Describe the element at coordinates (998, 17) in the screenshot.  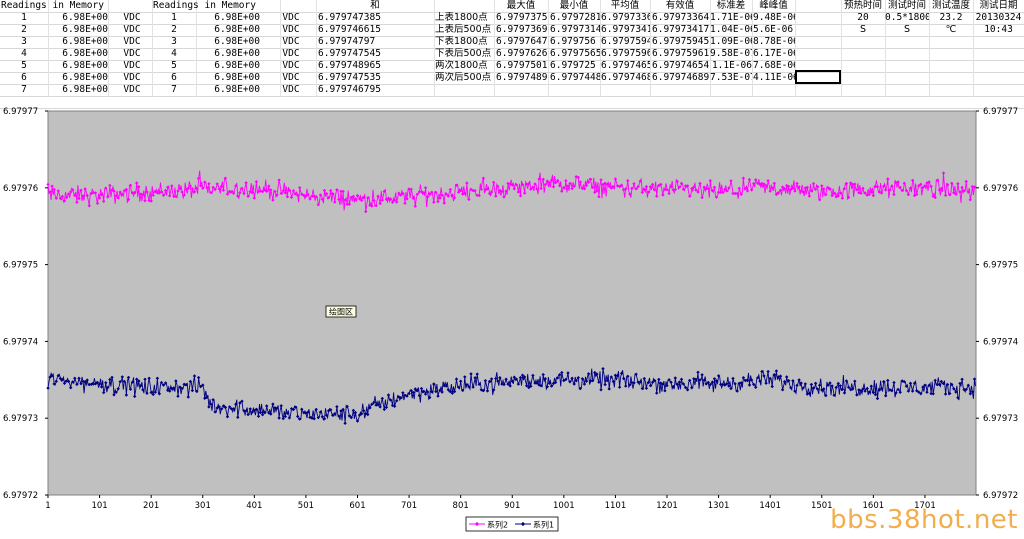
I see `info-date: 20130324` at that location.